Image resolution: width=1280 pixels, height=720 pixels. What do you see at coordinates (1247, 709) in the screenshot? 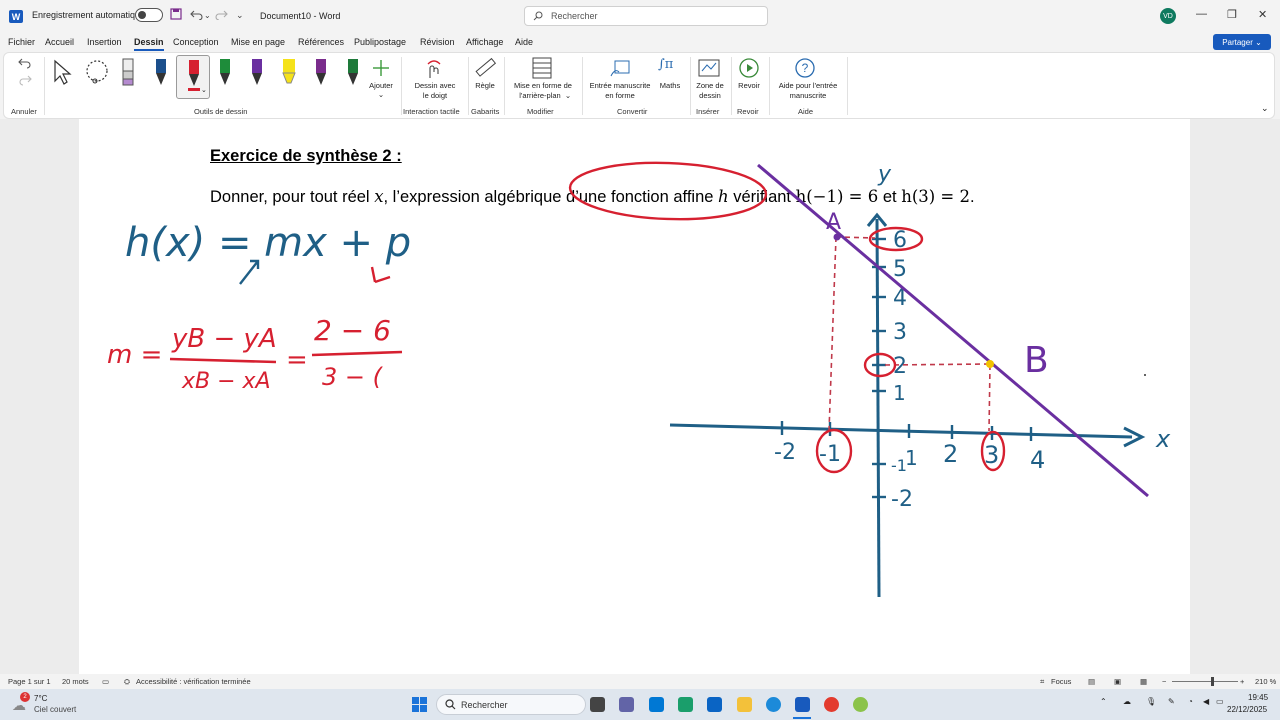
I see `clock-date: 22/12/2025` at bounding box center [1247, 709].